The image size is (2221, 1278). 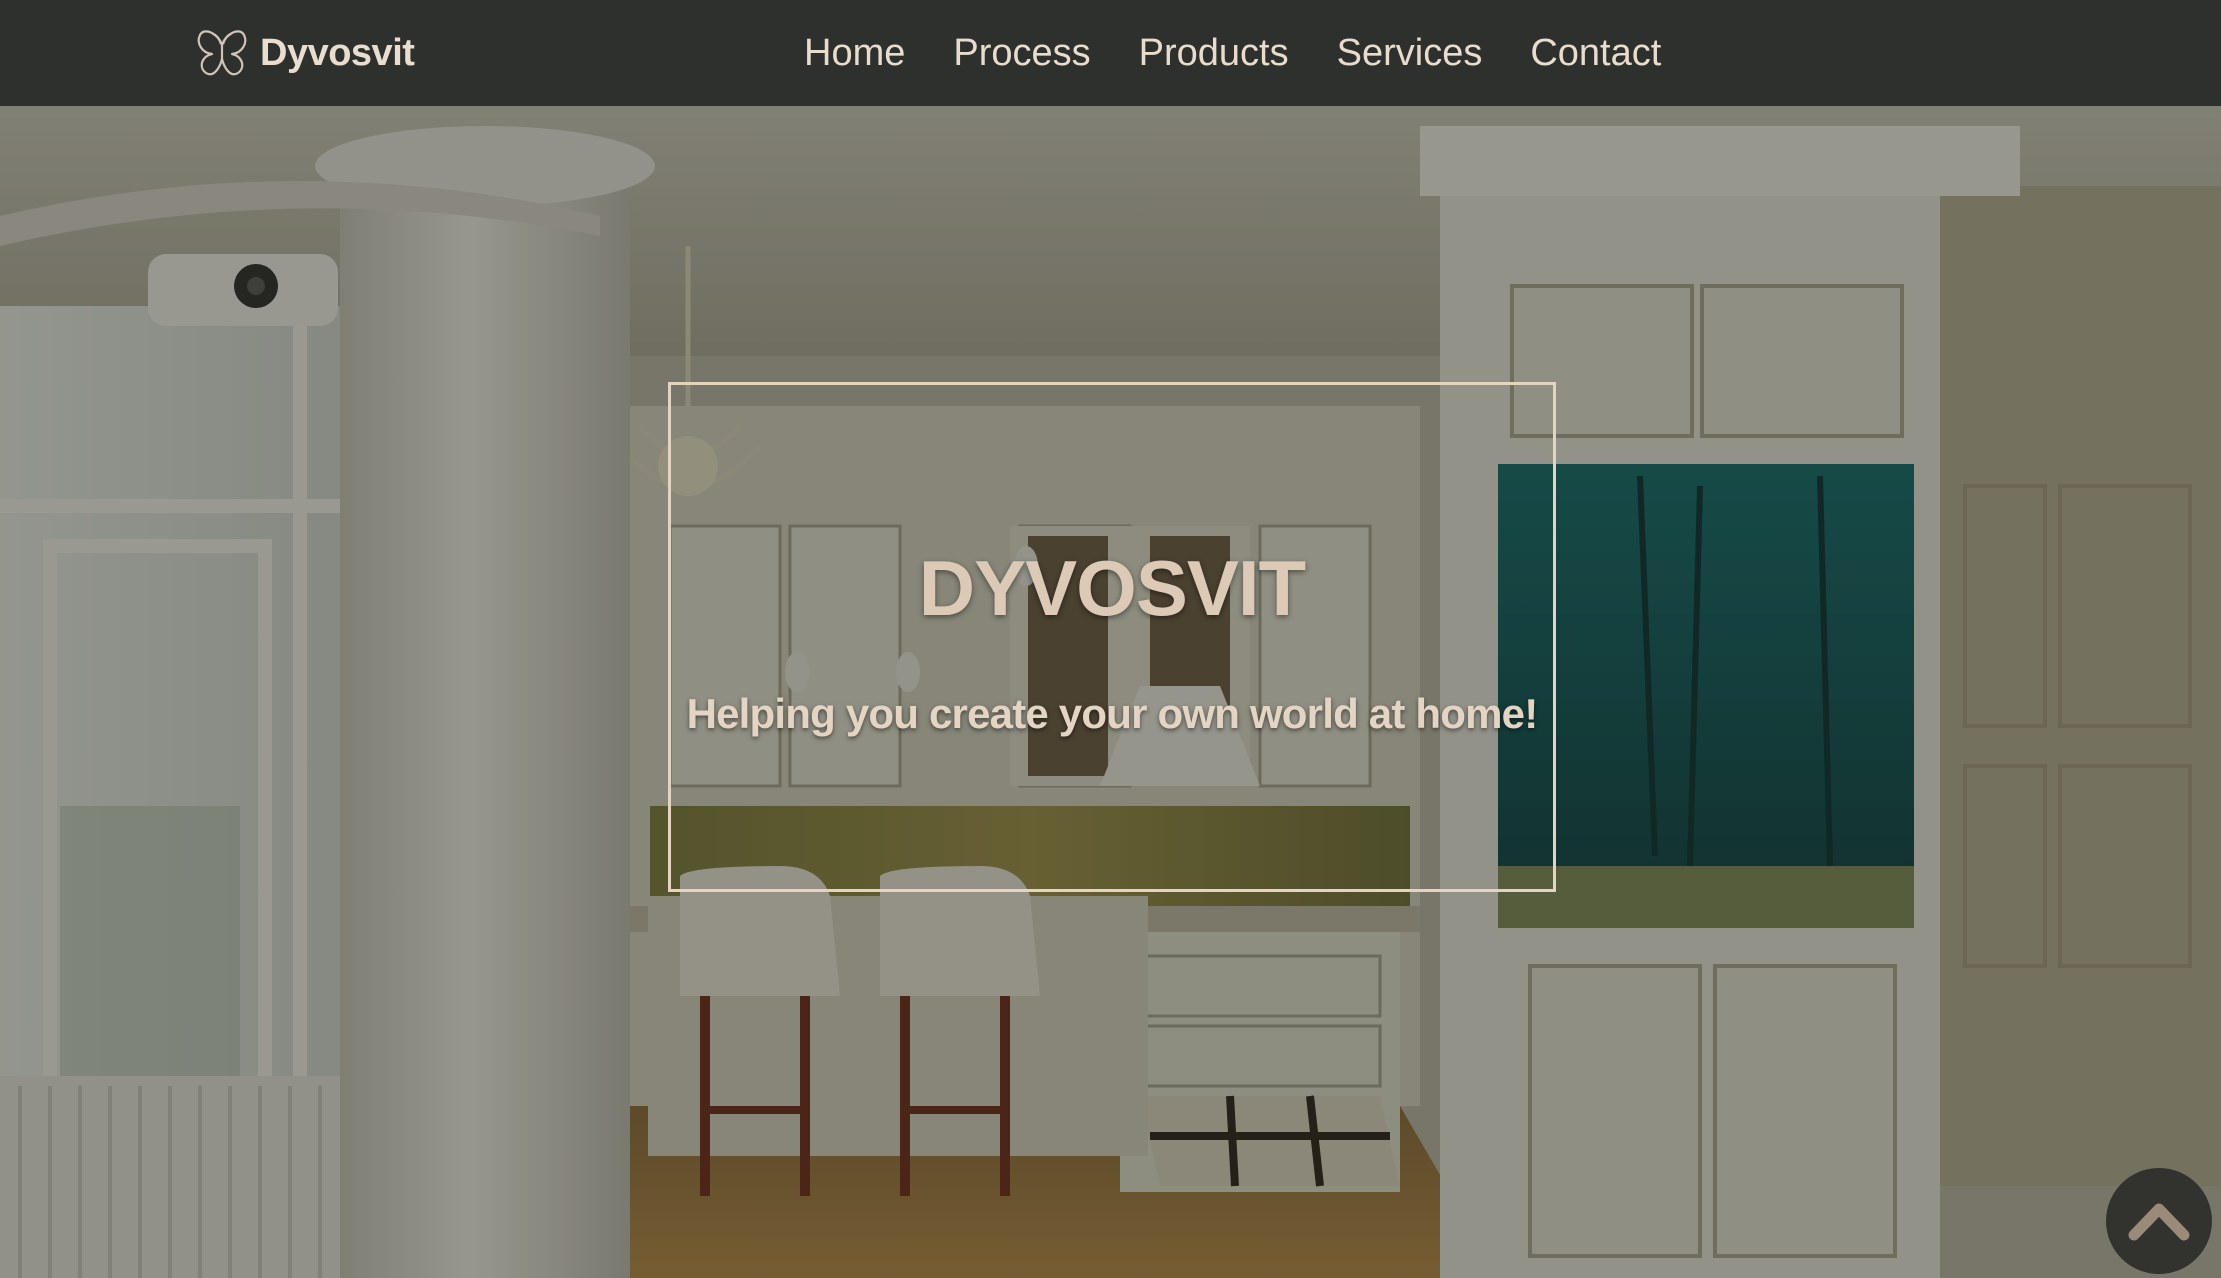 What do you see at coordinates (222, 53) in the screenshot?
I see `butterfly-icon` at bounding box center [222, 53].